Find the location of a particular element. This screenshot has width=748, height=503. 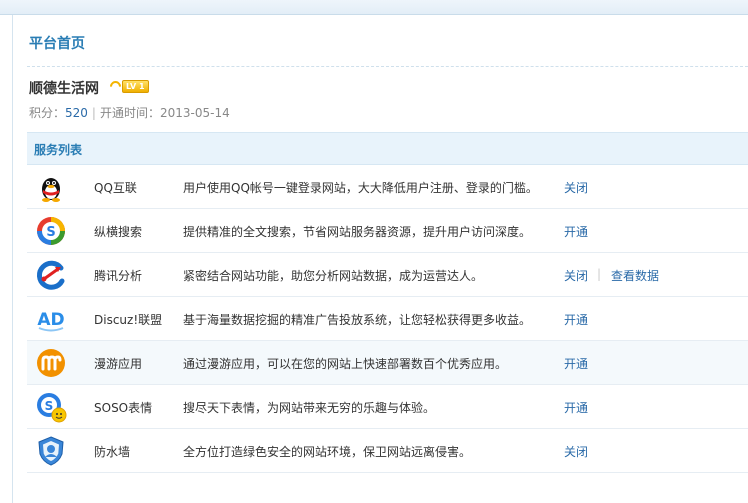

service-row-analytics: 腾讯分析 紧密结合网站功能，助您分析网站数据，成为运营达人。 关闭 | 查看数据 is located at coordinates (387, 275).